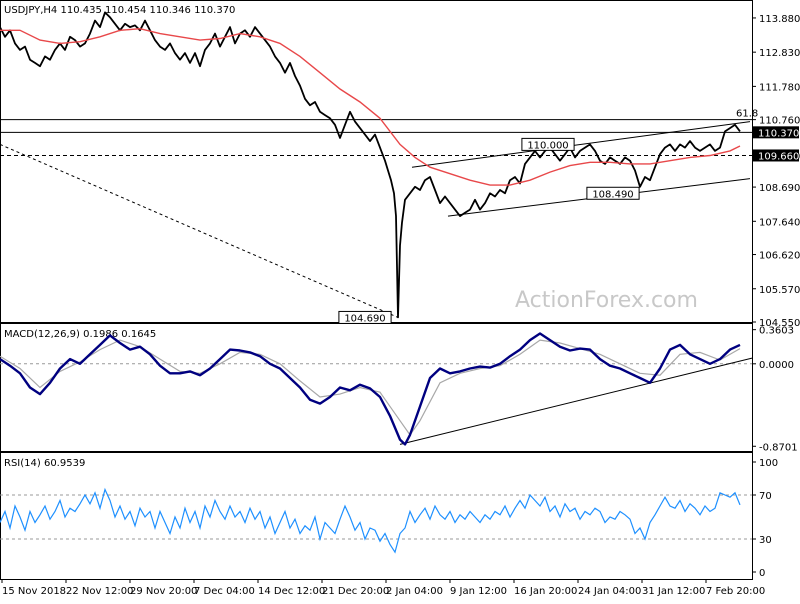  What do you see at coordinates (762, 573) in the screenshot?
I see `rsi-y-tick-label: 0` at bounding box center [762, 573].